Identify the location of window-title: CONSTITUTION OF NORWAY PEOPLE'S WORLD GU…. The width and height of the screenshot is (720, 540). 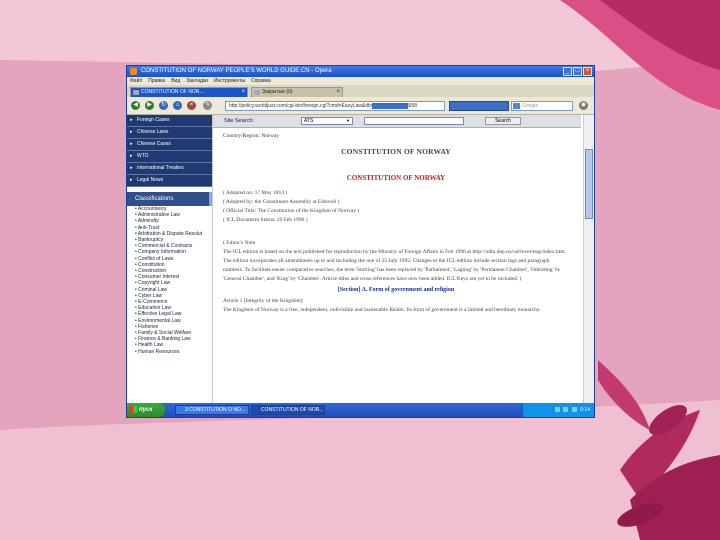
(236, 71).